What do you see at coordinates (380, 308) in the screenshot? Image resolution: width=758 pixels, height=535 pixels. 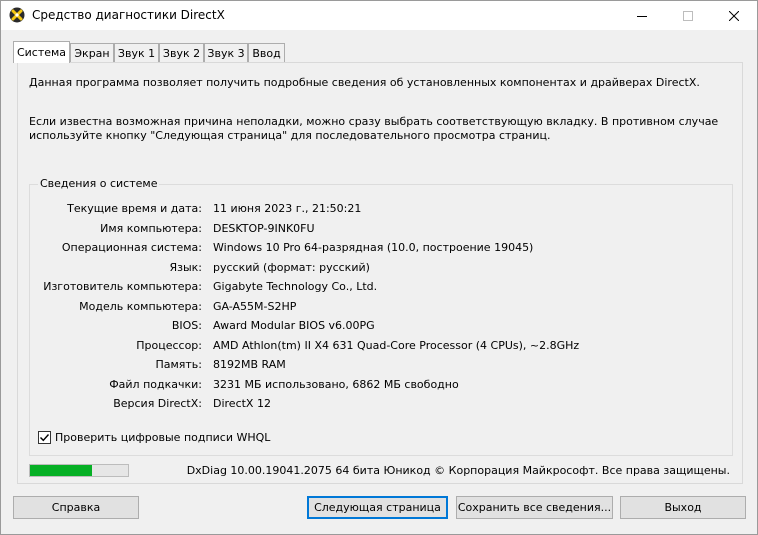 I see `info-row-model: Модель компьютера: GA-A55M-S2HP` at bounding box center [380, 308].